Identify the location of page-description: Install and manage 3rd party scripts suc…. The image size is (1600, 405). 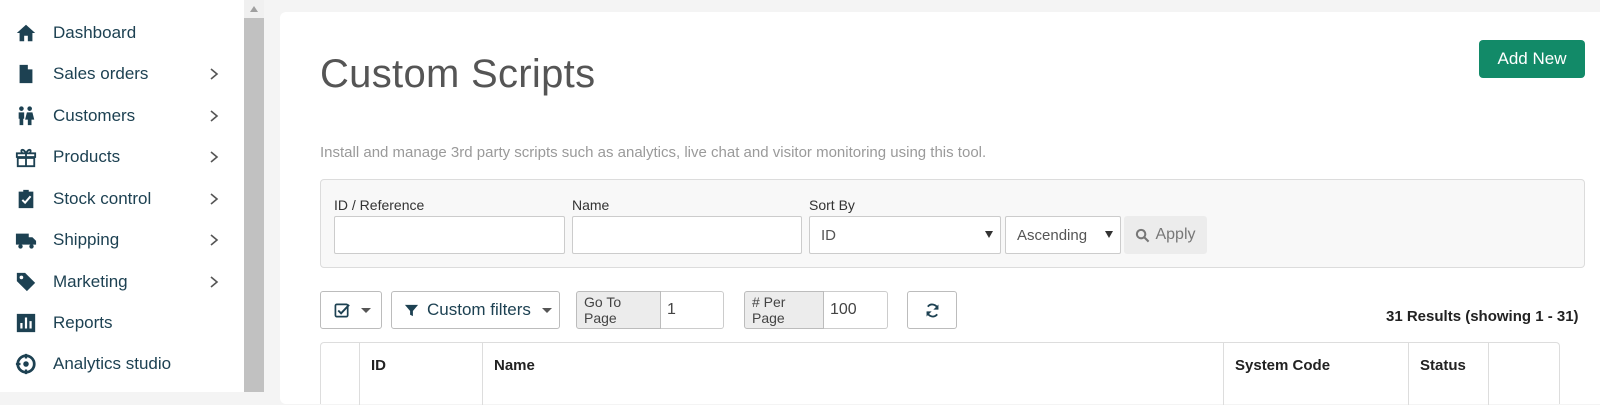
(653, 152).